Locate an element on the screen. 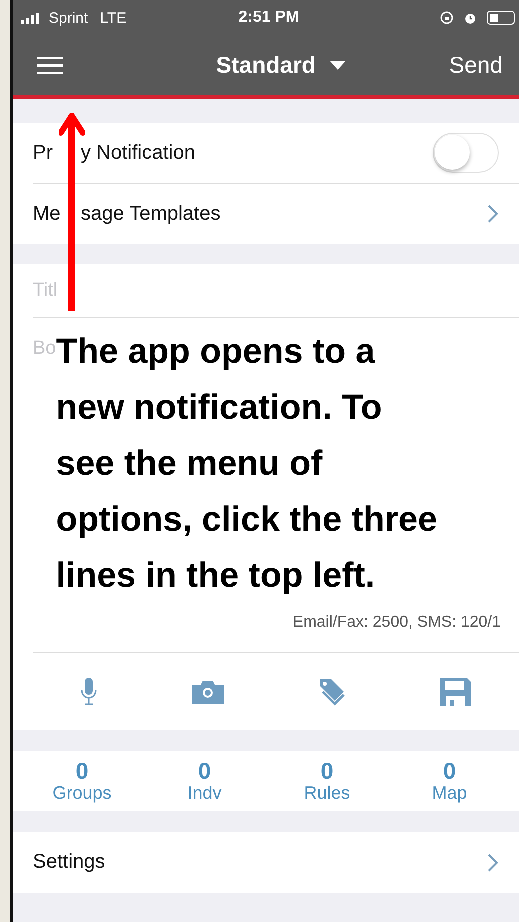 This screenshot has height=922, width=519. option-label: sage Templates is located at coordinates (151, 214).